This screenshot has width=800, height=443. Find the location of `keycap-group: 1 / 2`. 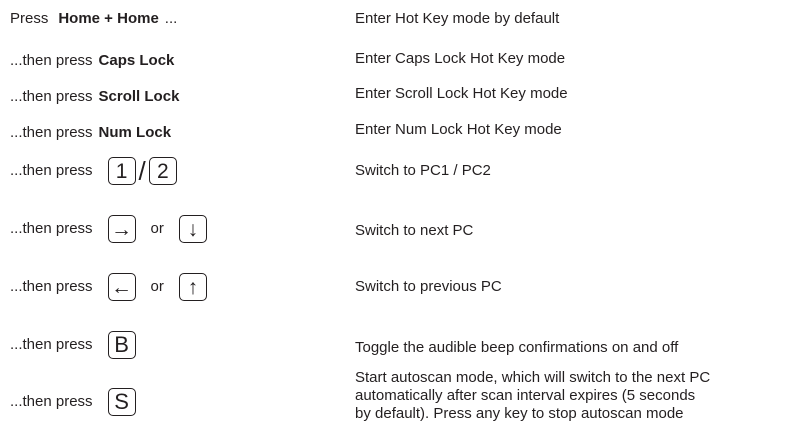

keycap-group: 1 / 2 is located at coordinates (142, 171).